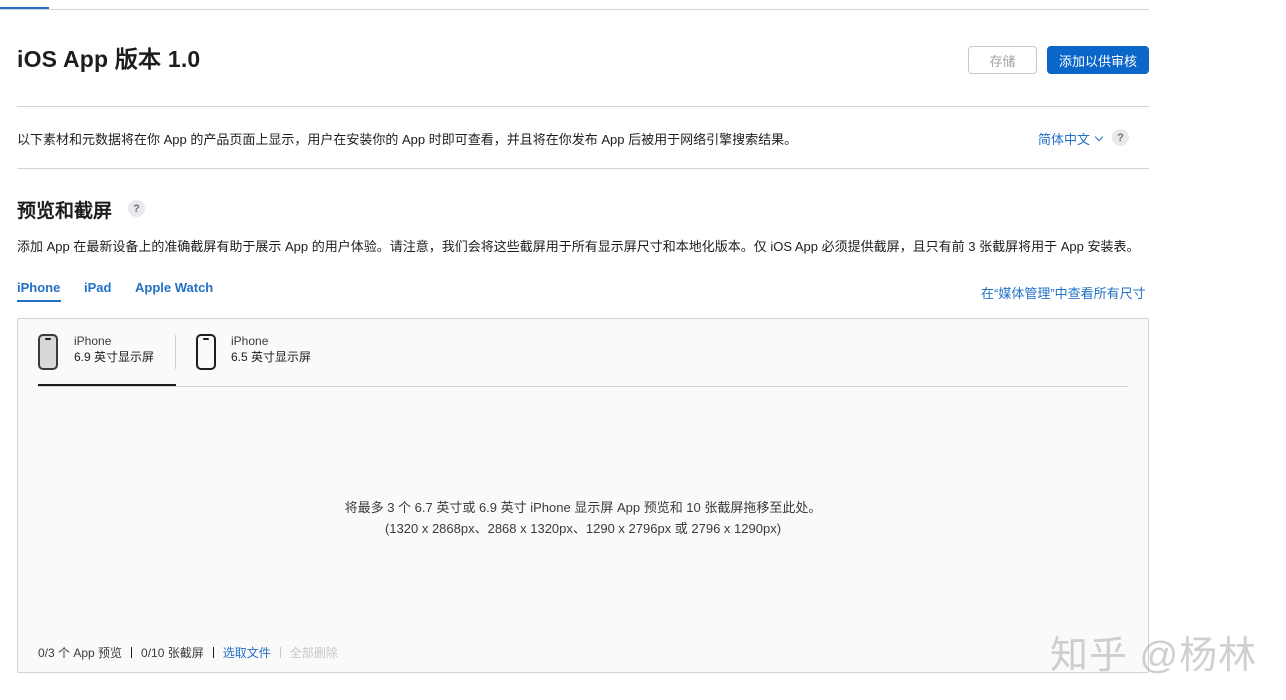  Describe the element at coordinates (1064, 139) in the screenshot. I see `language-label: 简体中文` at that location.